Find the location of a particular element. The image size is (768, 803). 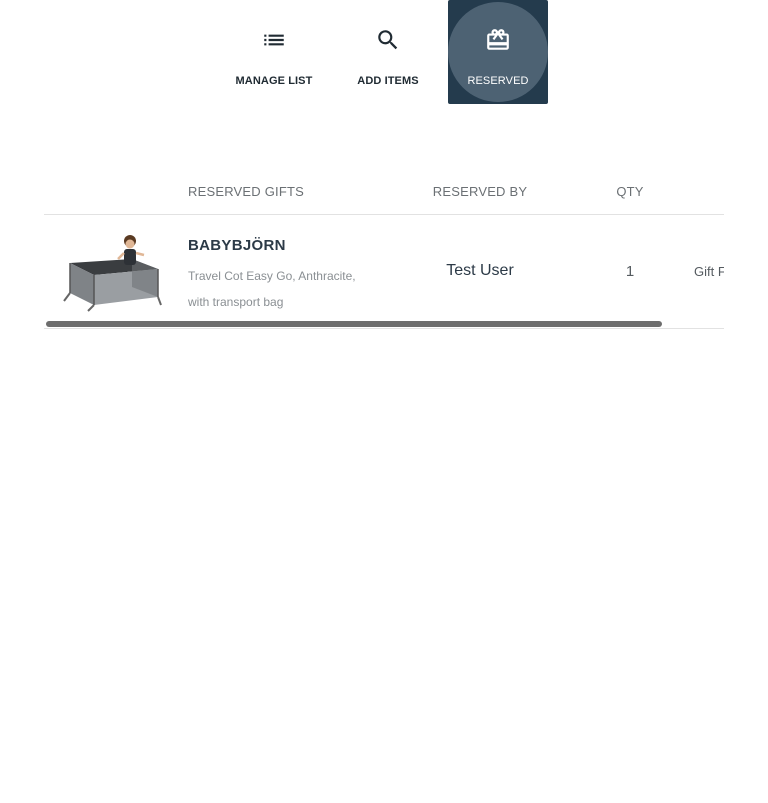

table-header: RESERVED GIFTS RESERVED BY QTY is located at coordinates (384, 192).